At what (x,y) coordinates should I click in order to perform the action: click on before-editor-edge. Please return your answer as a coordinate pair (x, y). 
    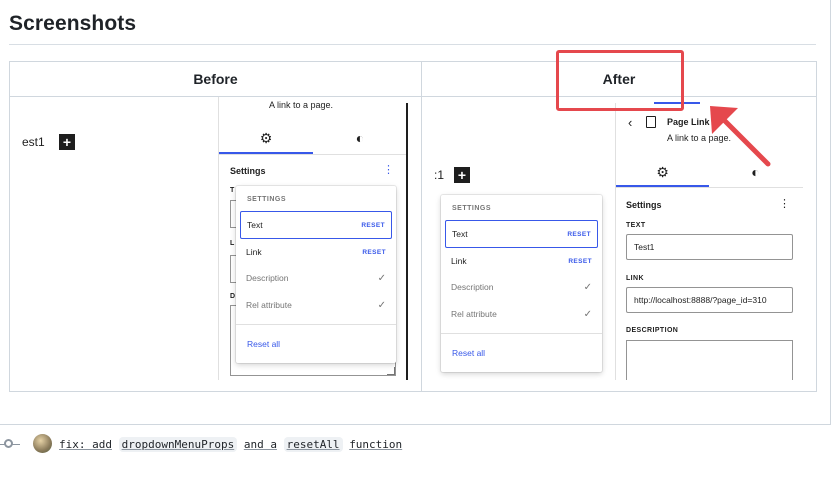
    Looking at the image, I should click on (407, 241).